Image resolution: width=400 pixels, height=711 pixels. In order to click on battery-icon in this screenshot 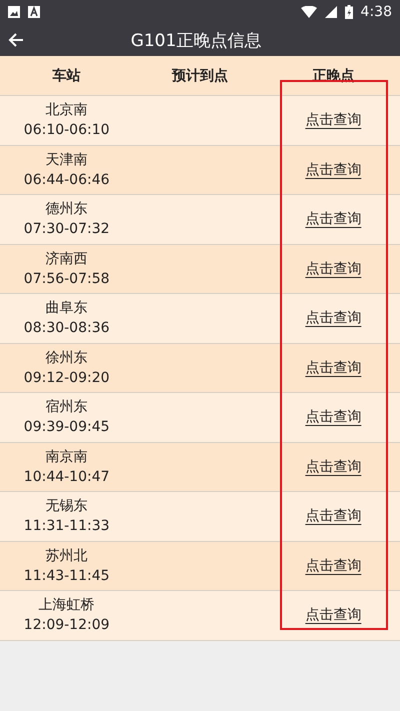, I will do `click(348, 12)`.